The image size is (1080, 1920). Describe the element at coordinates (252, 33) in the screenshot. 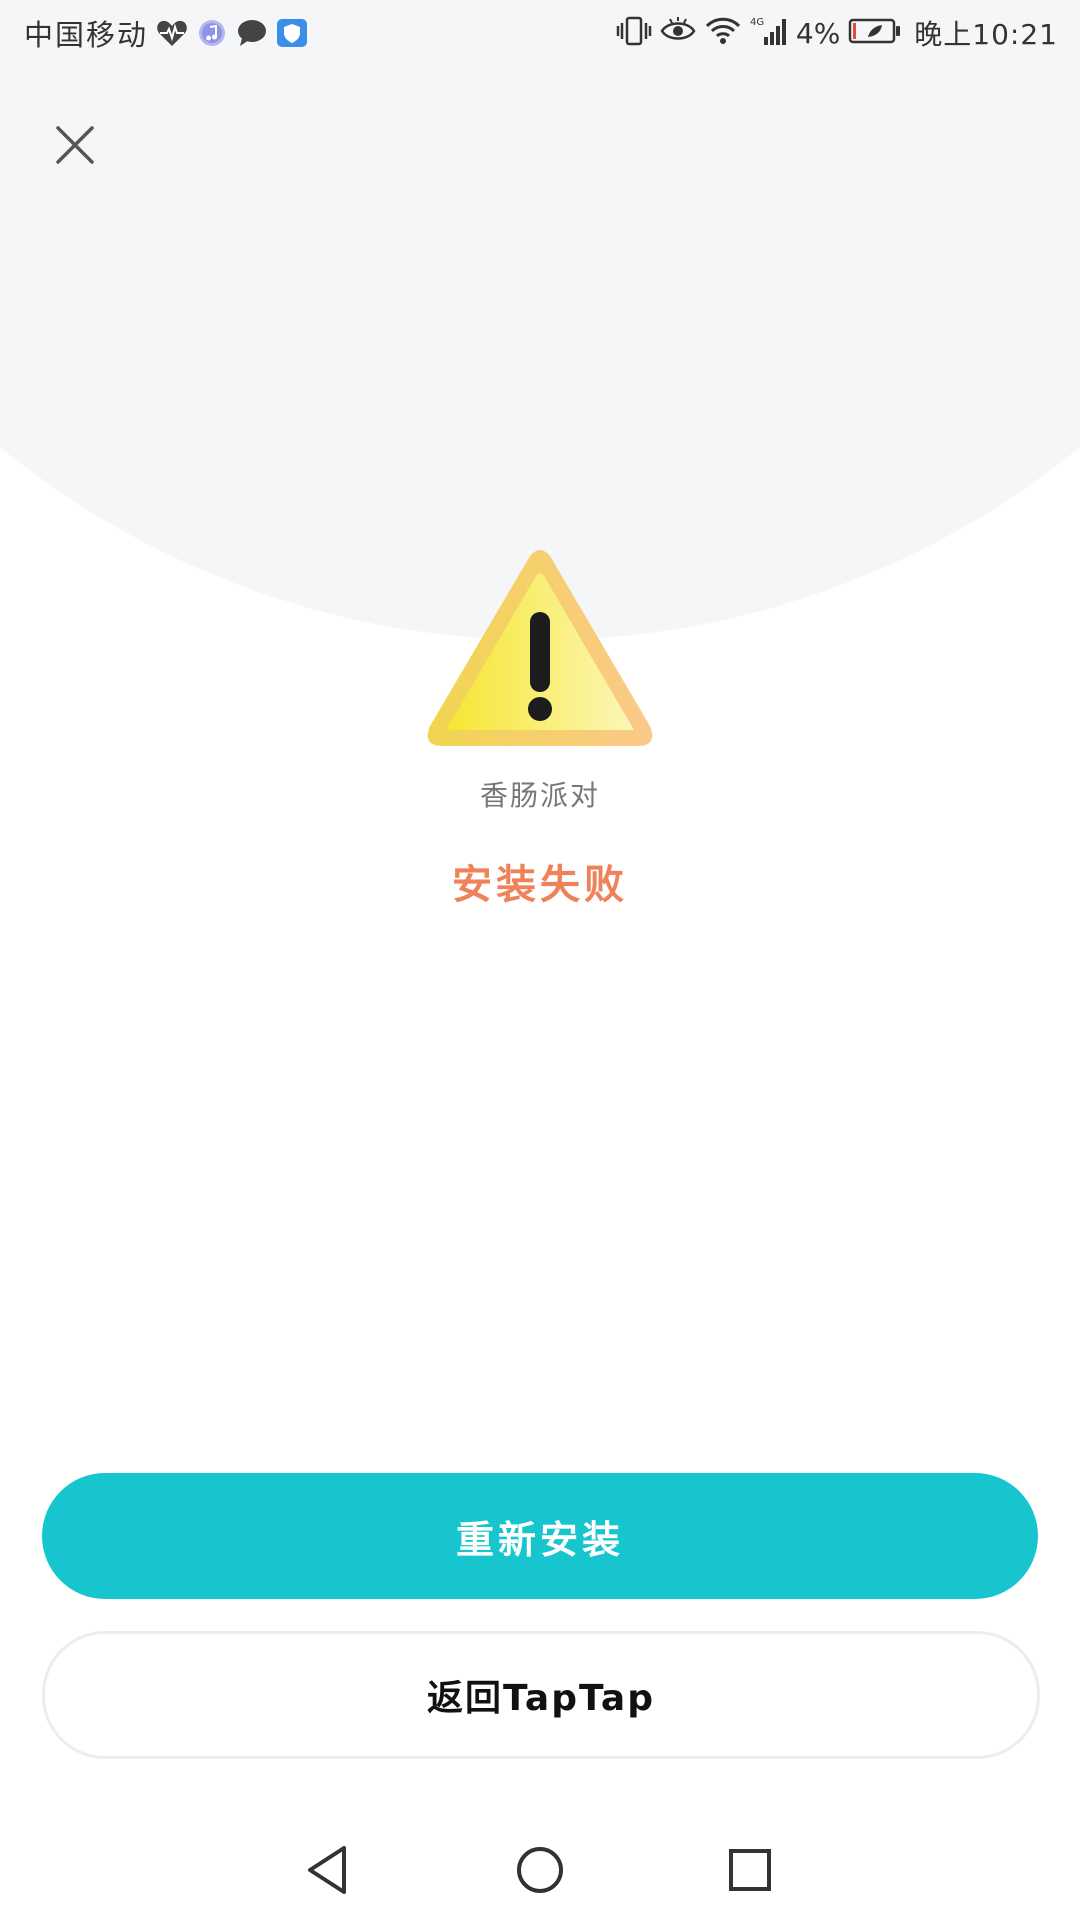

I see `message-icon` at that location.